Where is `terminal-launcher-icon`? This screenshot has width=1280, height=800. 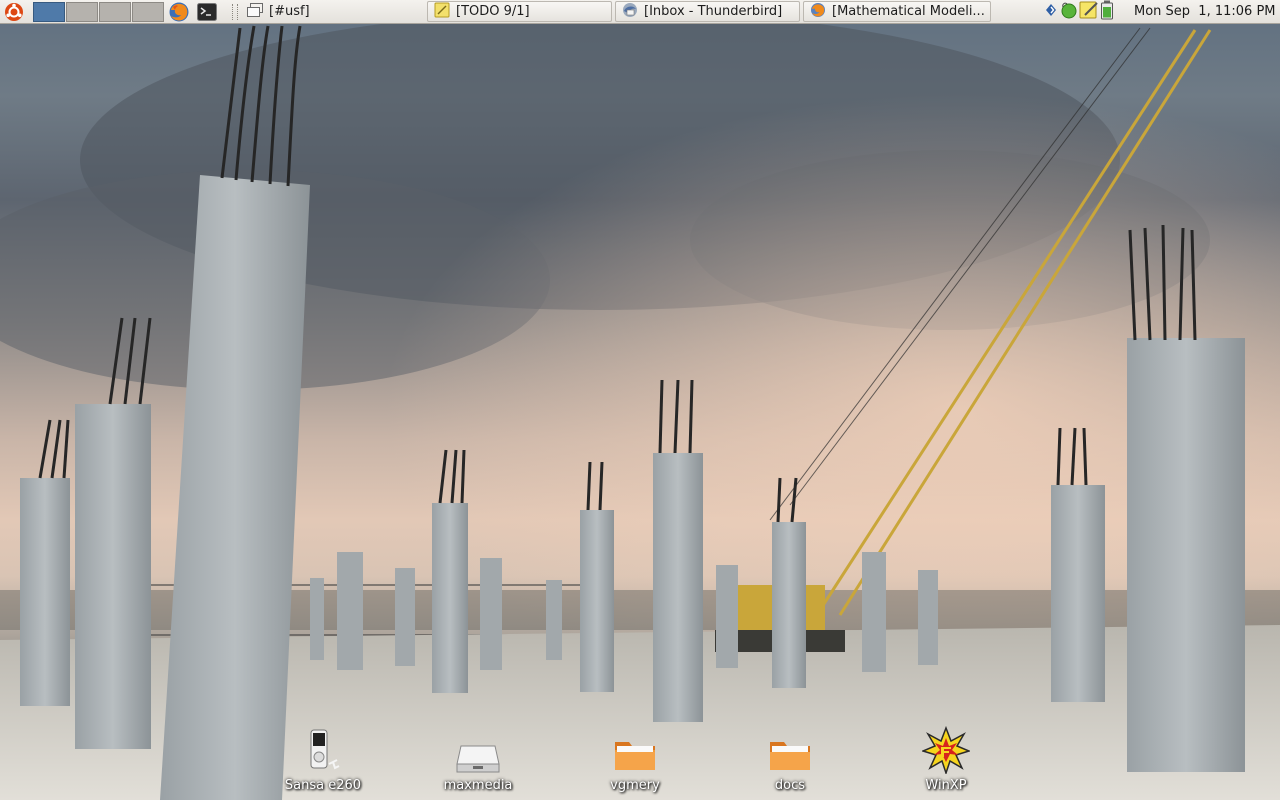 terminal-launcher-icon is located at coordinates (207, 11).